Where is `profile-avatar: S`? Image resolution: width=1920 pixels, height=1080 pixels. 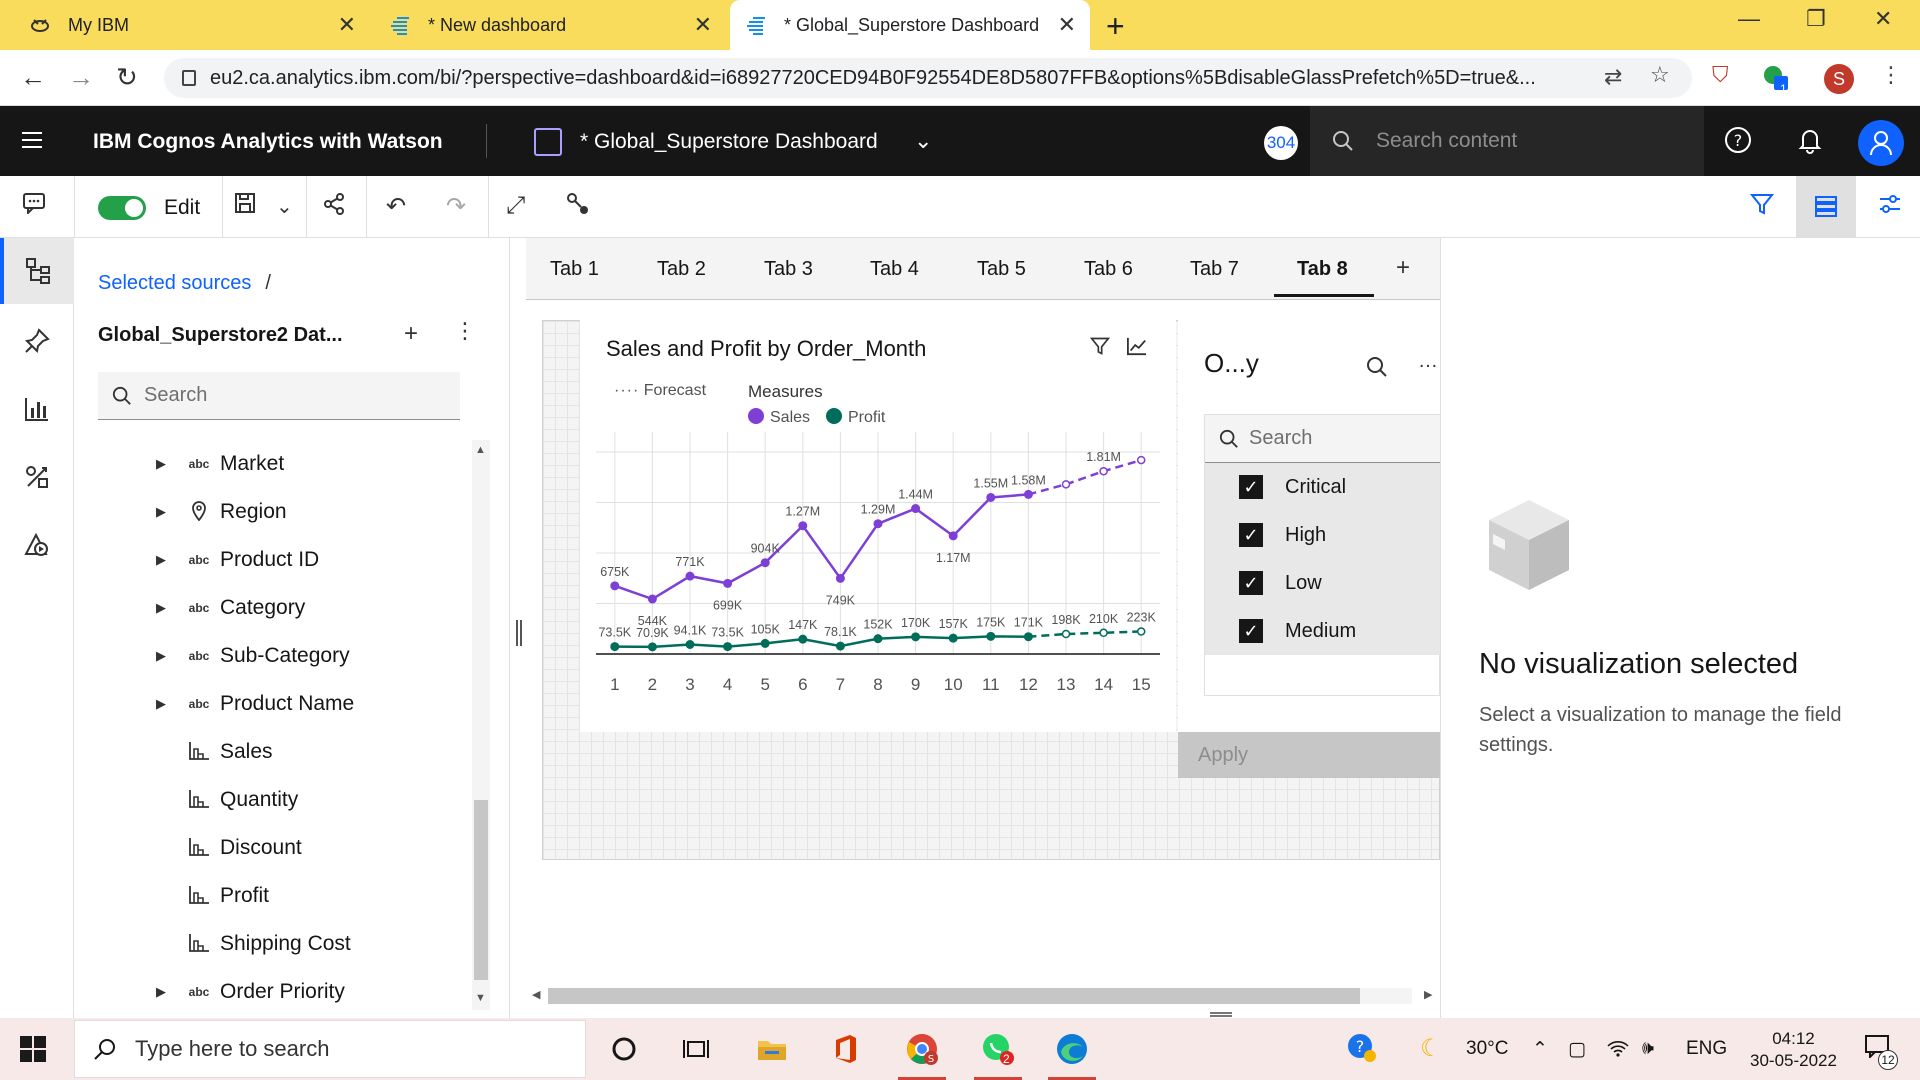 profile-avatar: S is located at coordinates (1839, 79).